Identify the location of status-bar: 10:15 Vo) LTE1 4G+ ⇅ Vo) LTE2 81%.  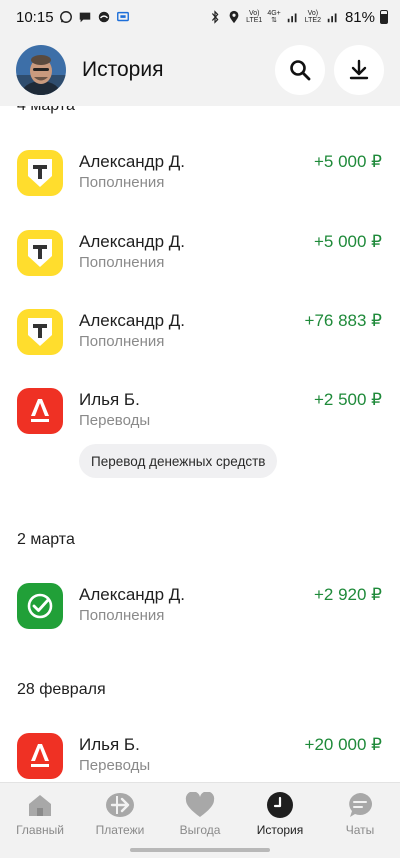
(200, 17).